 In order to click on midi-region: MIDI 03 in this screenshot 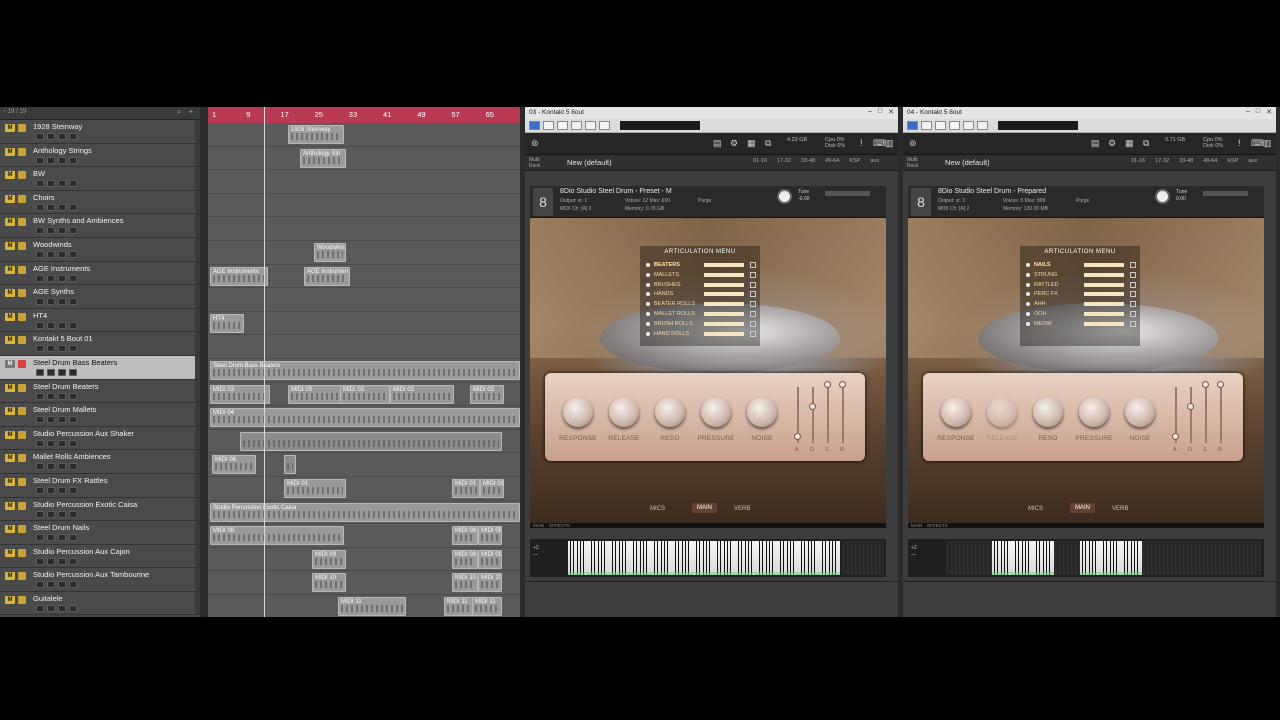, I will do `click(487, 394)`.